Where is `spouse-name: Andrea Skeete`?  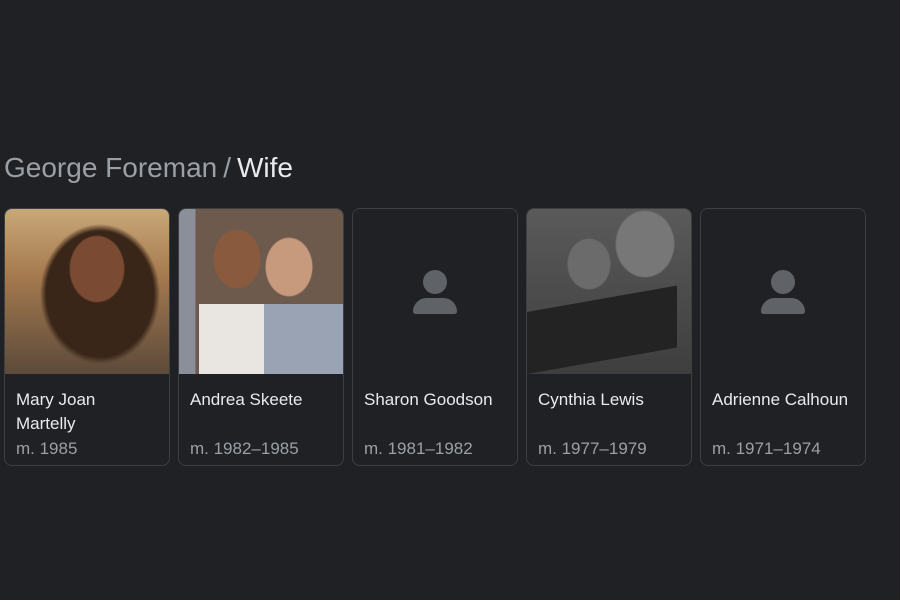 spouse-name: Andrea Skeete is located at coordinates (246, 399).